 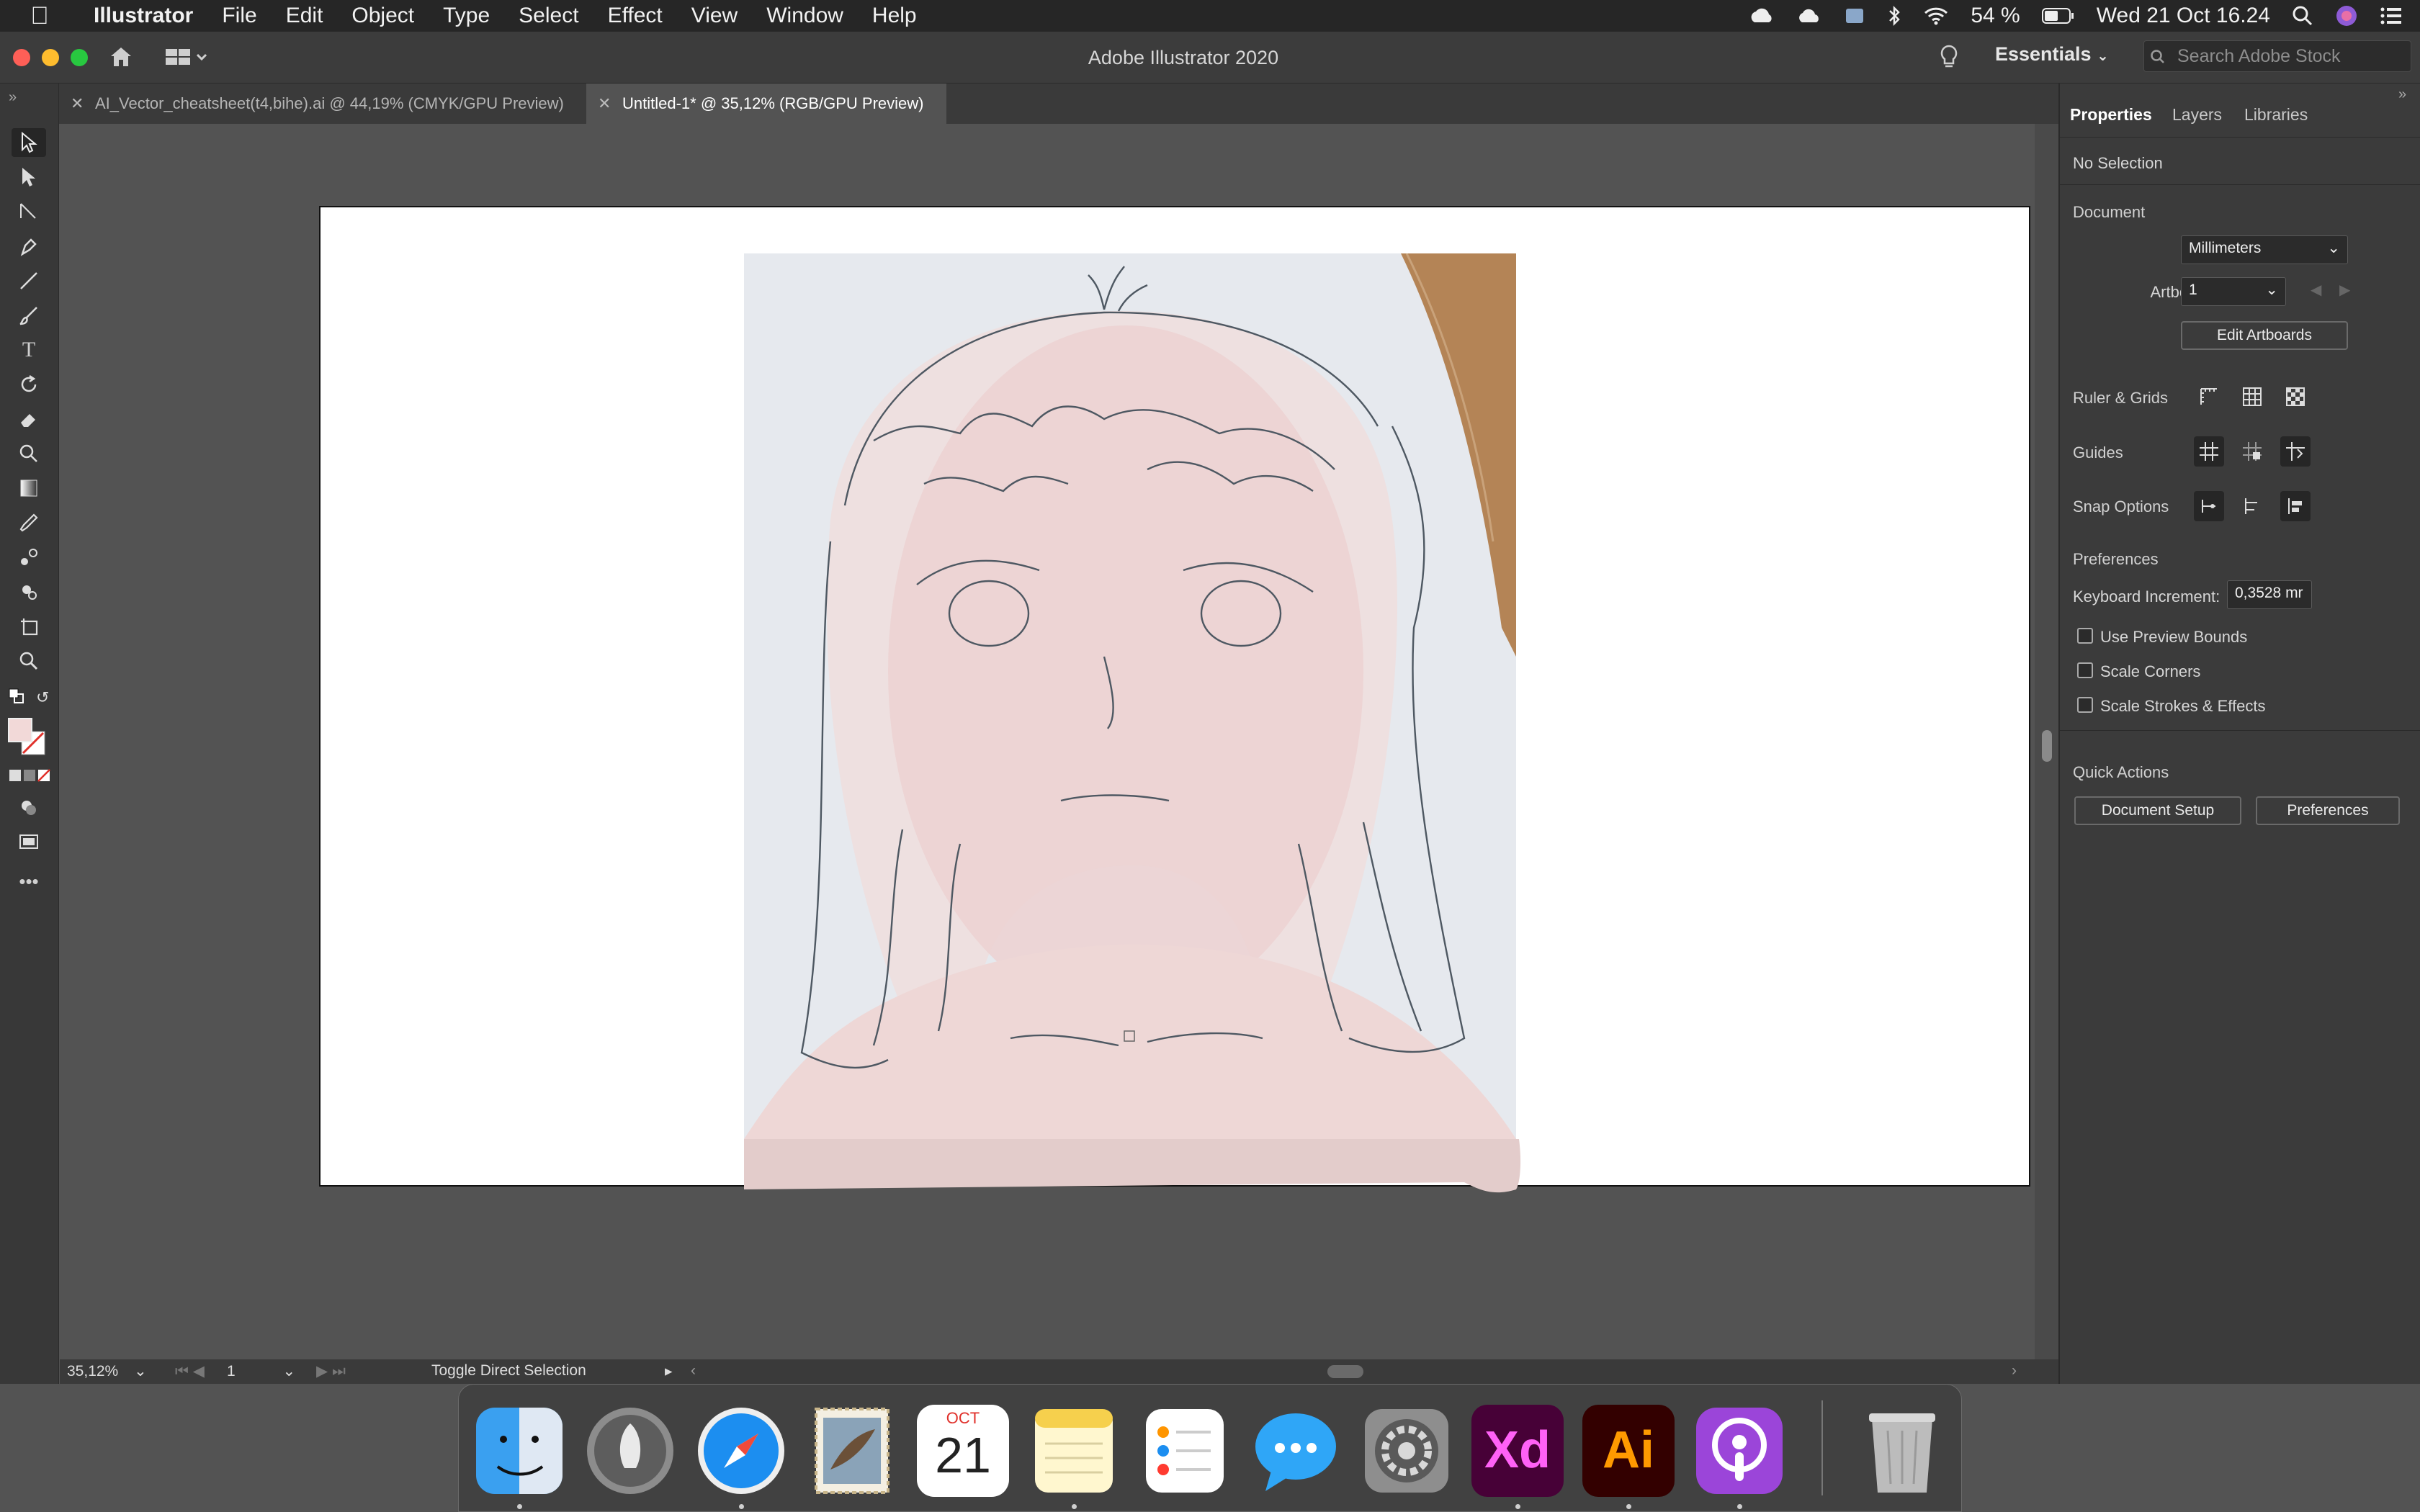 What do you see at coordinates (29, 557) in the screenshot?
I see `blend-tool-icon` at bounding box center [29, 557].